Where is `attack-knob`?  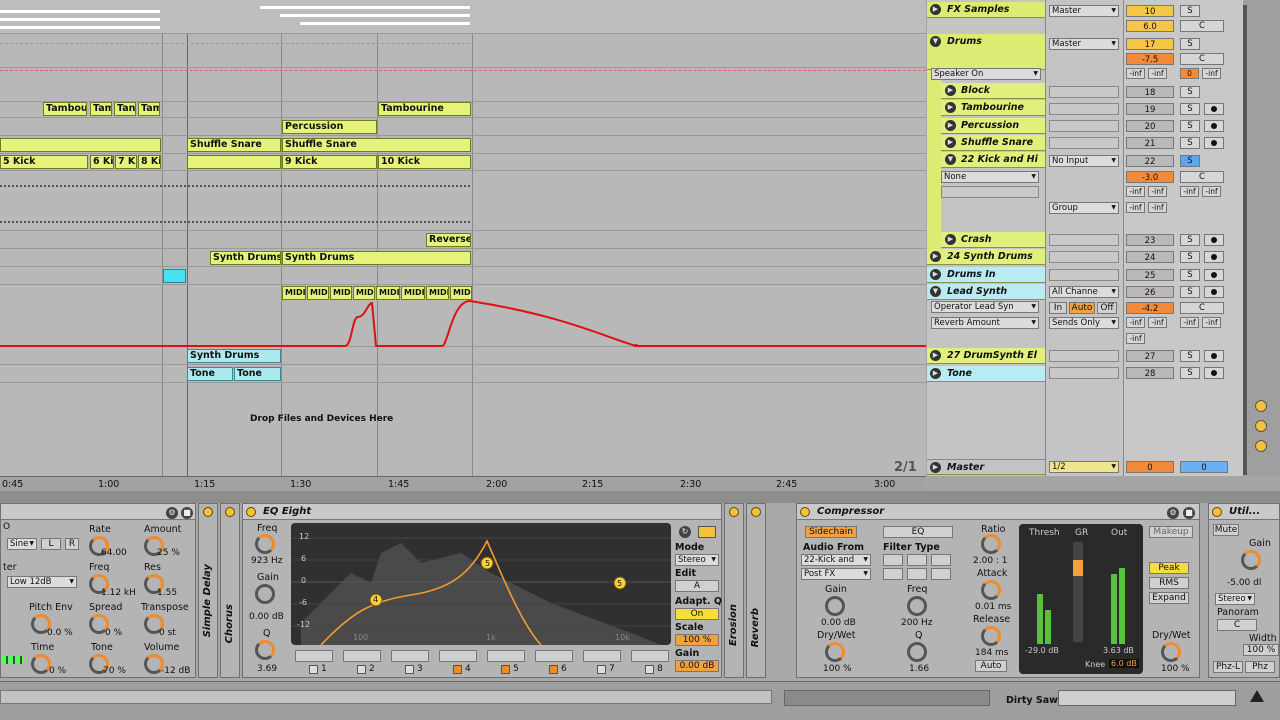
attack-knob is located at coordinates (991, 590).